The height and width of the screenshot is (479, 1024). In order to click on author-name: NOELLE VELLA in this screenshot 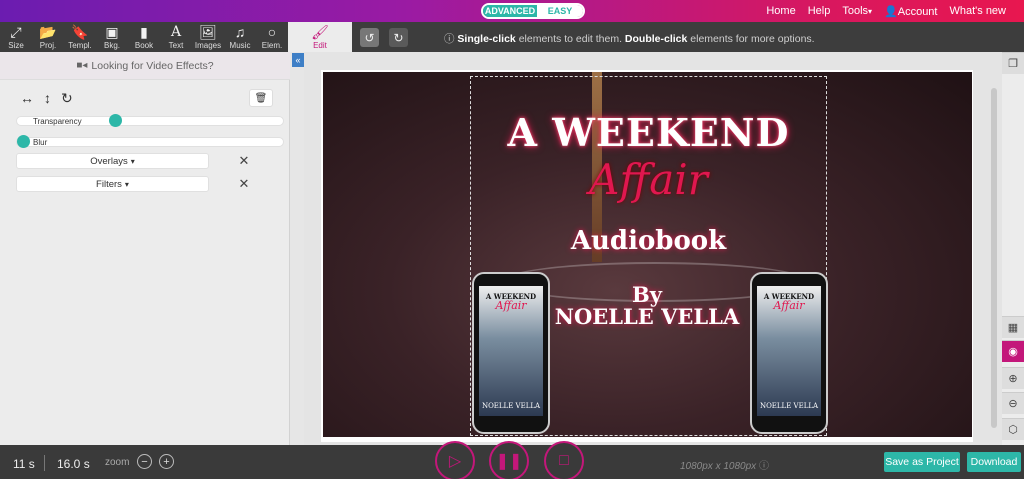, I will do `click(647, 316)`.